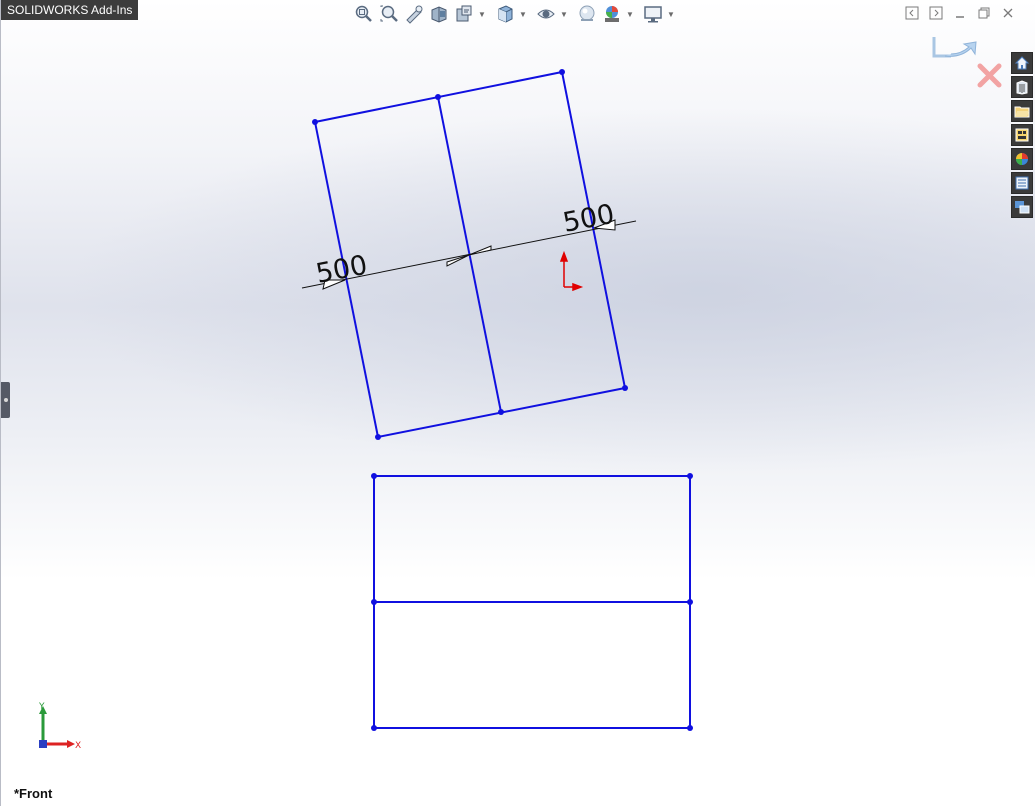 This screenshot has width=1035, height=806. I want to click on section-view-icon, so click(439, 14).